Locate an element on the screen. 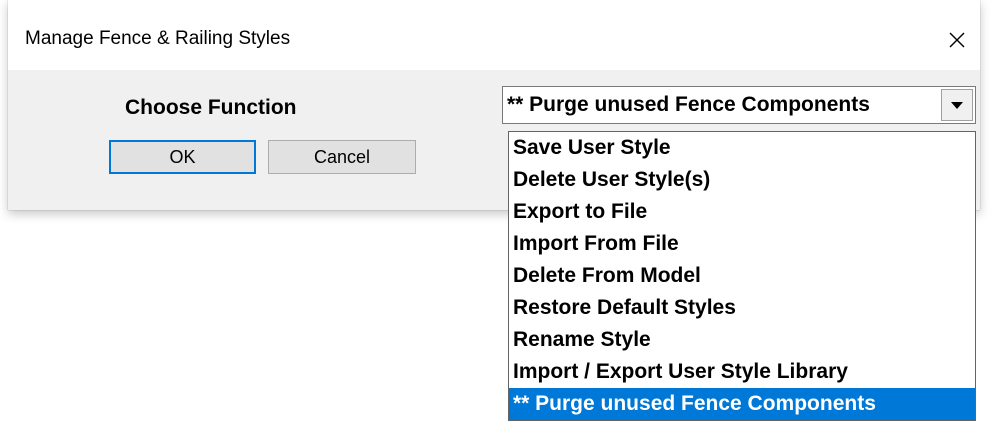  list-item-rename-style: Rename Style is located at coordinates (742, 340).